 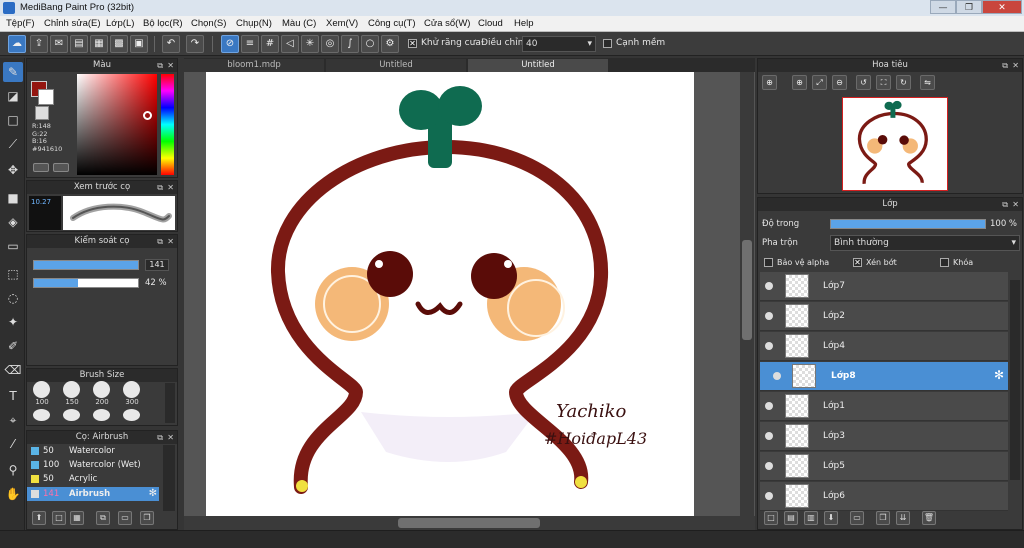 I want to click on rotate-left-icon: ↺, so click(x=863, y=82).